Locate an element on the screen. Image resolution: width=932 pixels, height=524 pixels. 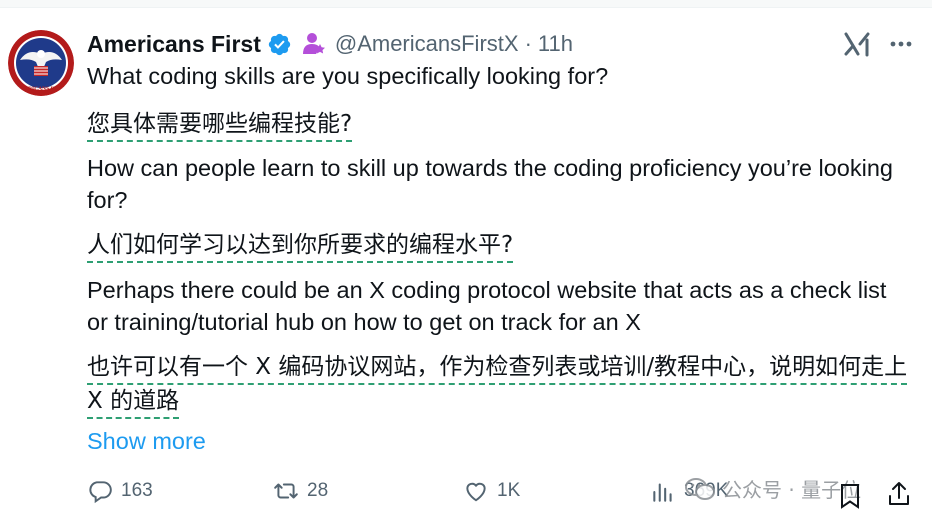
verified-badge-icon is located at coordinates (279, 44).